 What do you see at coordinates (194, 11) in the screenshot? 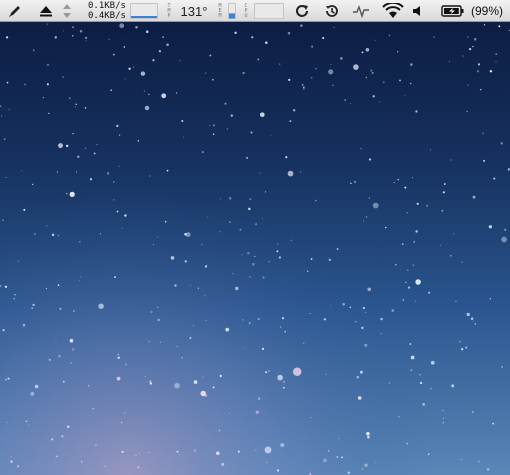
I see `temperature-readout: 131°` at bounding box center [194, 11].